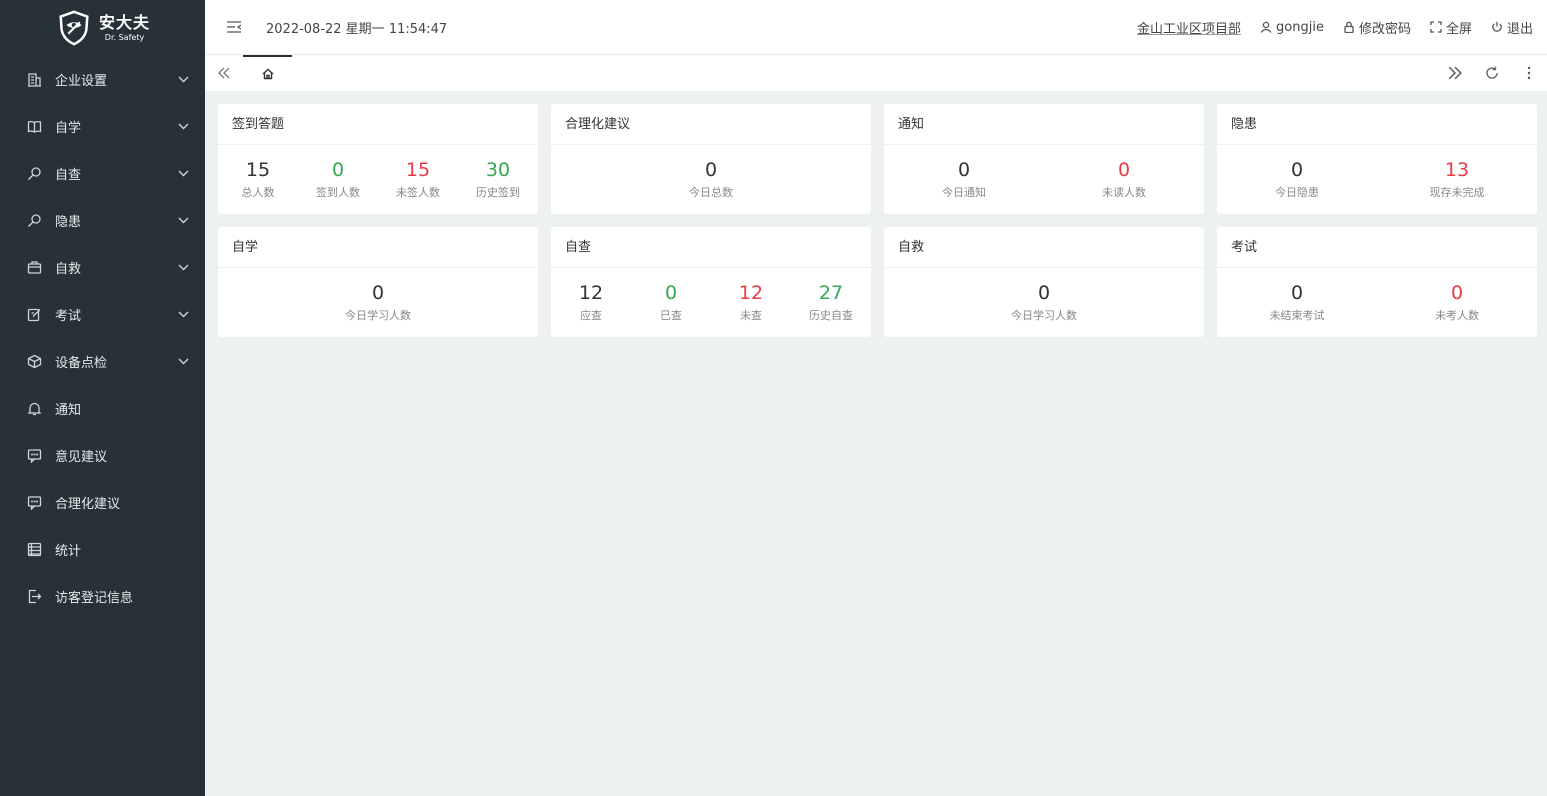 Image resolution: width=1547 pixels, height=796 pixels. I want to click on stat-label: 历史自查, so click(831, 315).